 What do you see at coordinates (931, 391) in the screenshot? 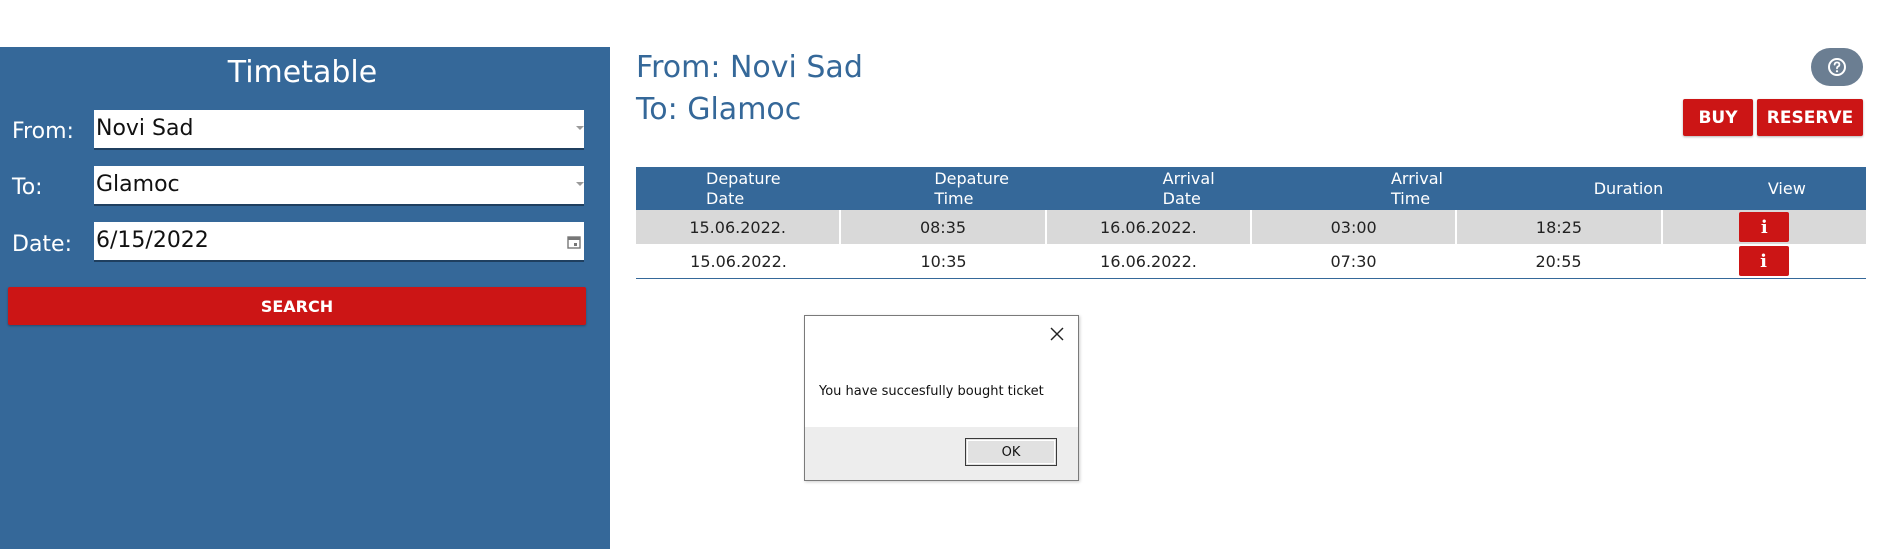
I see `dialog-message: You have succesfully bought ticket` at bounding box center [931, 391].